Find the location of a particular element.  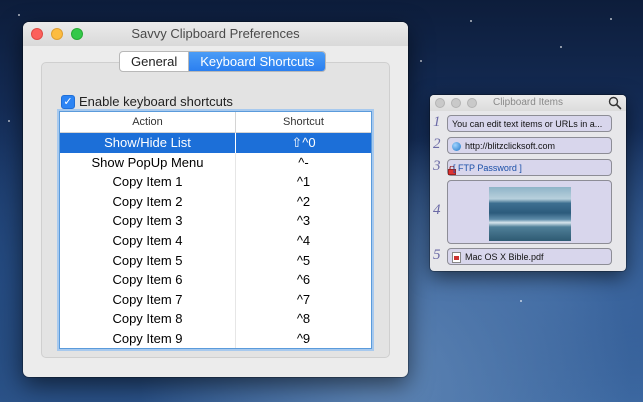

enable-shortcuts-label: Enable keyboard shortcuts is located at coordinates (156, 101).